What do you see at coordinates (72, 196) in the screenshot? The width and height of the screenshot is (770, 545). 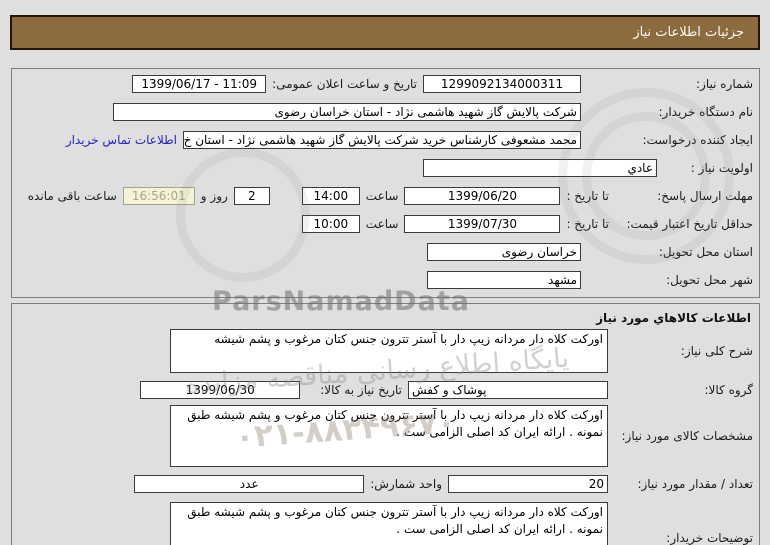 I see `hours-remaining-label: ساعت باقی مانده` at bounding box center [72, 196].